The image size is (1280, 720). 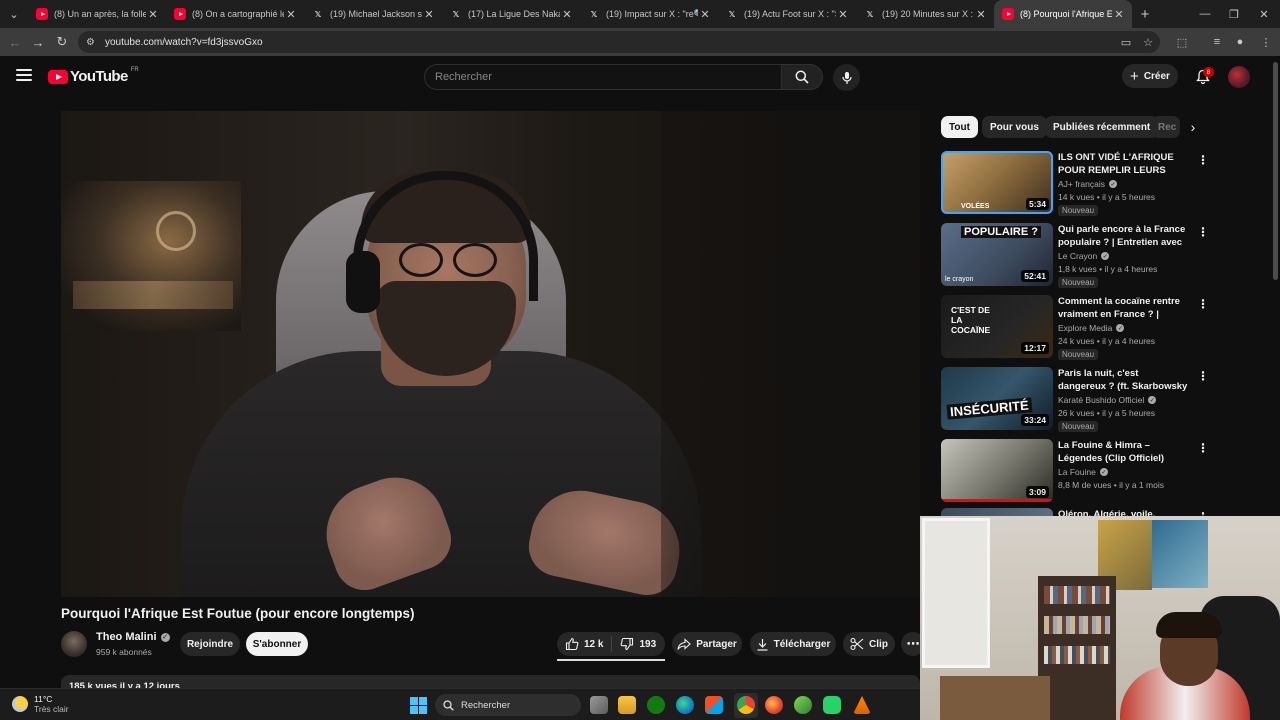 I want to click on recommendation-channel: Karaté Bushido Officiel ✓, so click(x=1107, y=400).